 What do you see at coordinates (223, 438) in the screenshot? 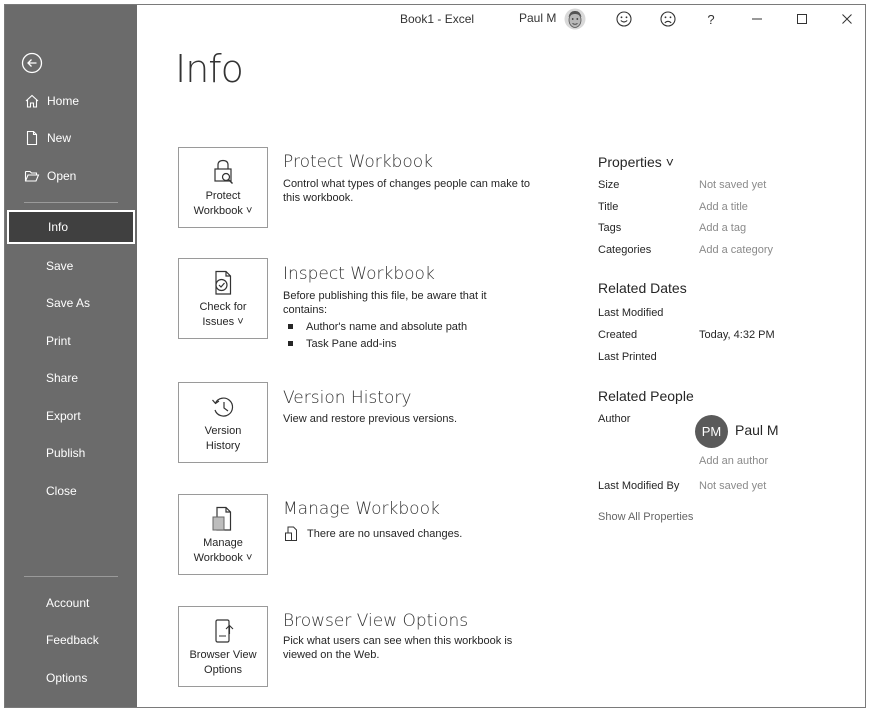
I see `tile-label: Version History` at bounding box center [223, 438].